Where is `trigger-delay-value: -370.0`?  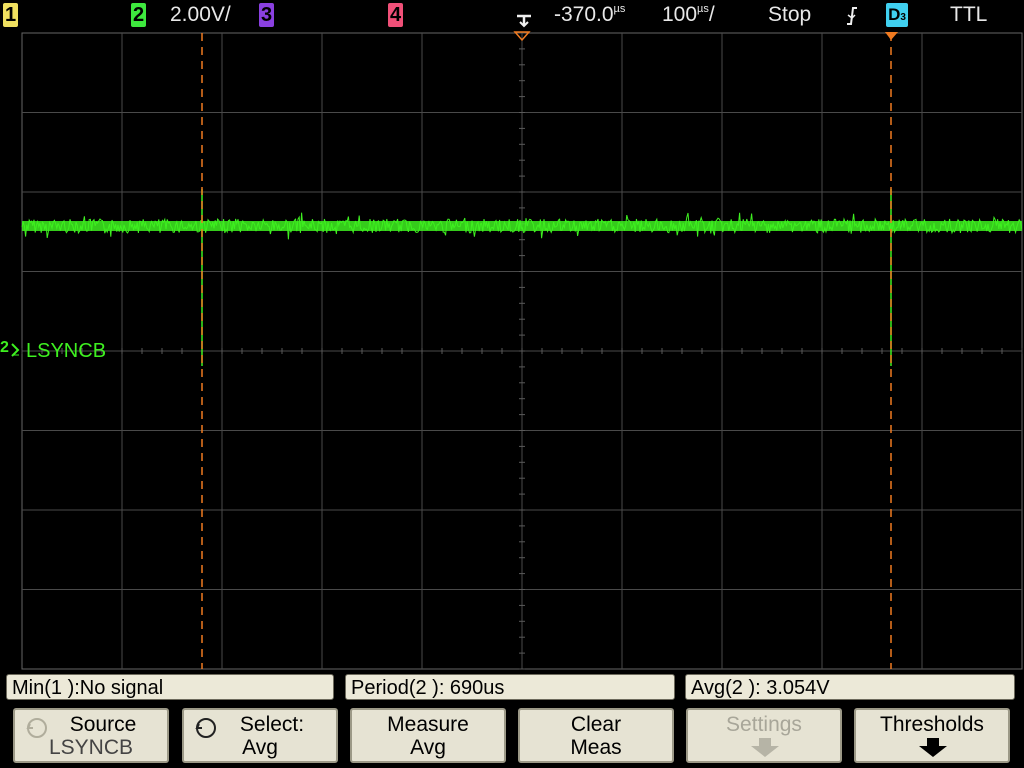 trigger-delay-value: -370.0 is located at coordinates (584, 14).